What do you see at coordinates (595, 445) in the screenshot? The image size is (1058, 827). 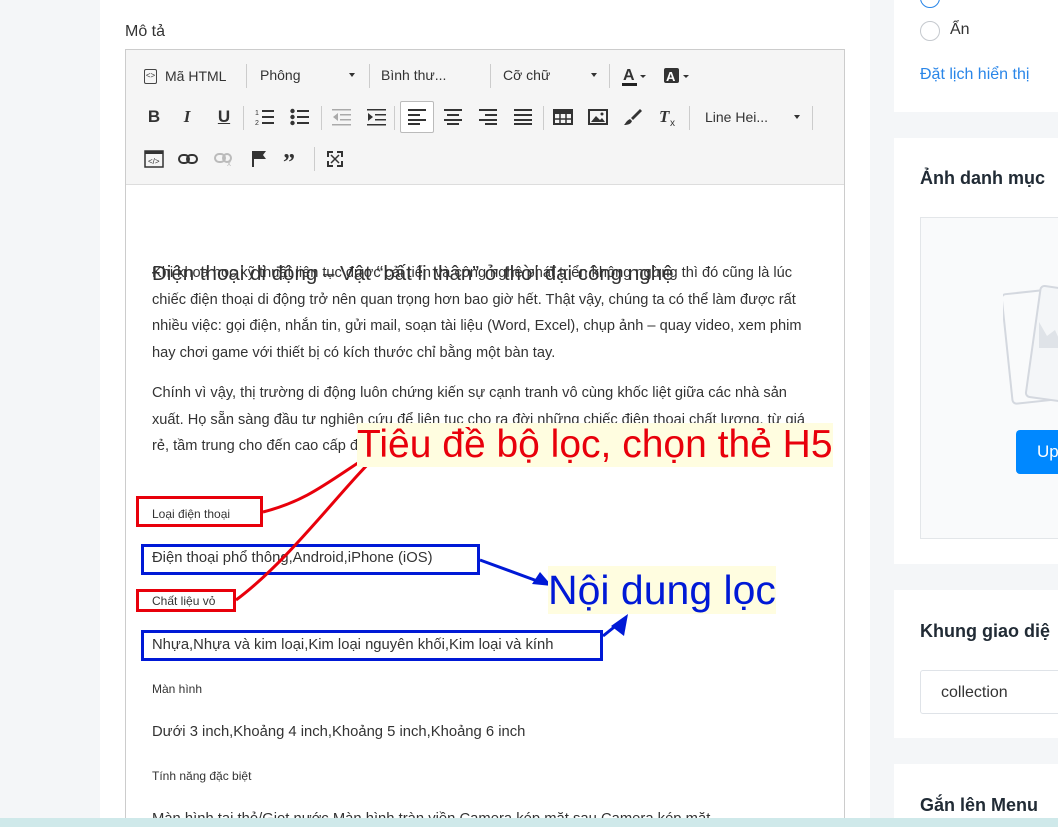 I see `annotation-title-note: Tiêu đề bộ lọc, chọn thẻ H5` at bounding box center [595, 445].